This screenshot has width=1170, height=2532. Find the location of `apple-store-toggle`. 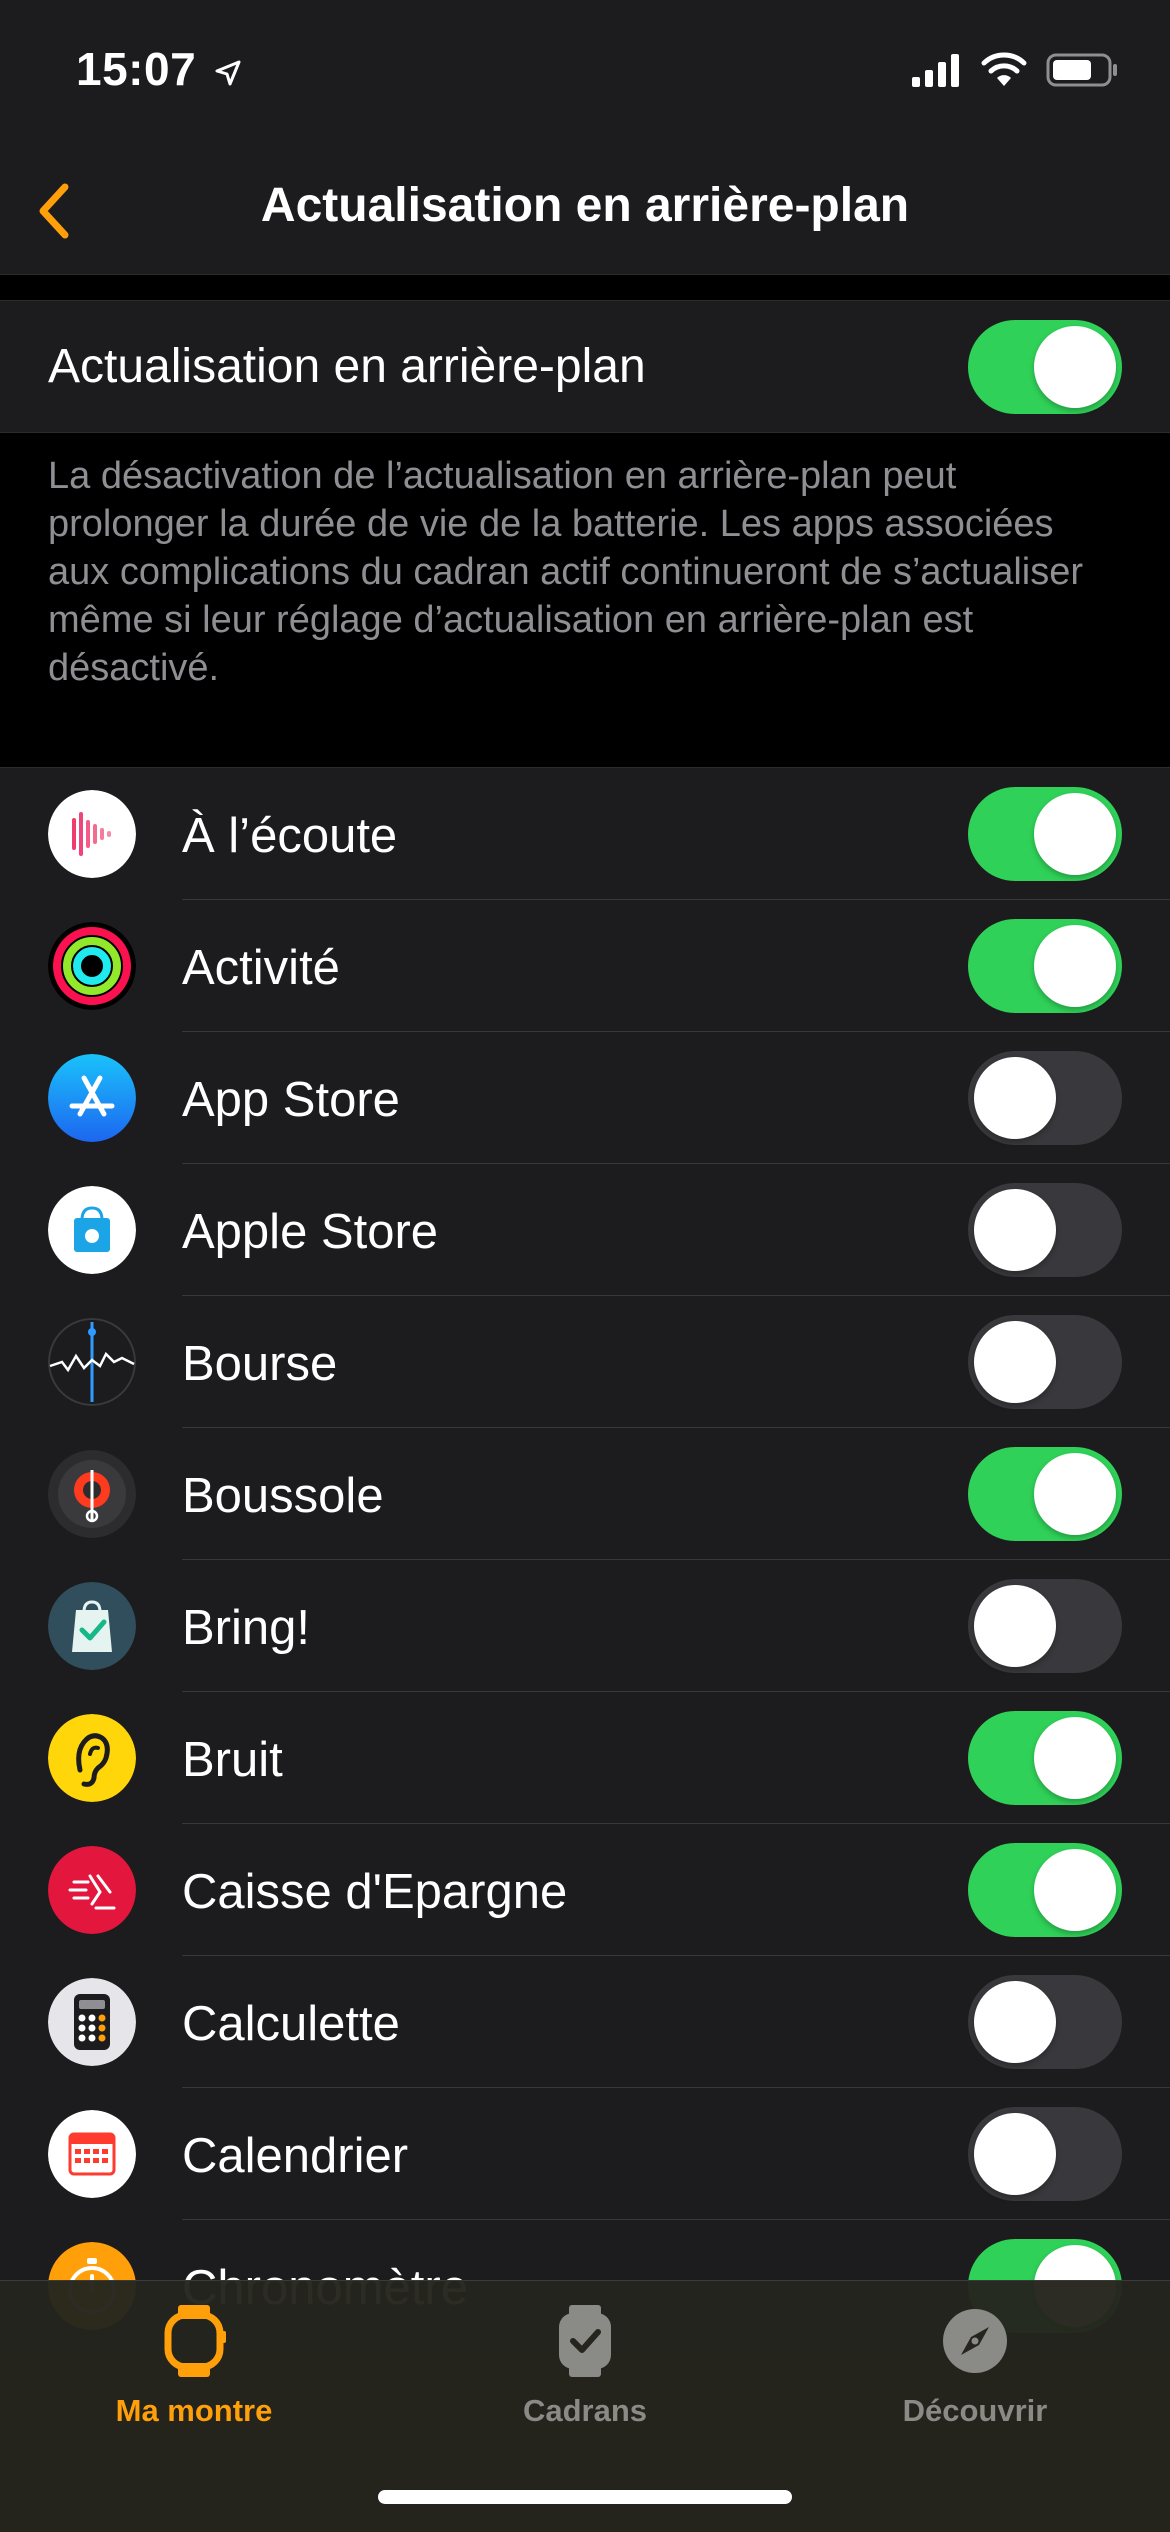

apple-store-toggle is located at coordinates (1045, 1230).